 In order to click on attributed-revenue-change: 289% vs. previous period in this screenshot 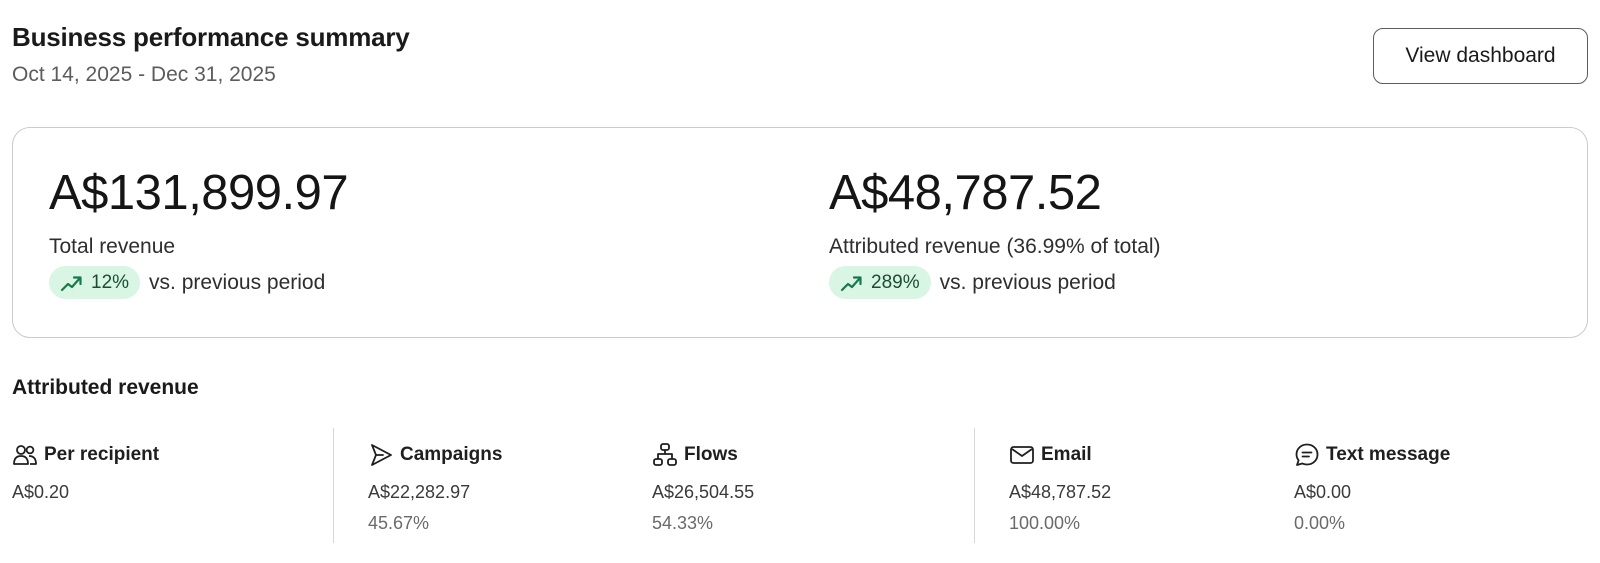, I will do `click(995, 282)`.